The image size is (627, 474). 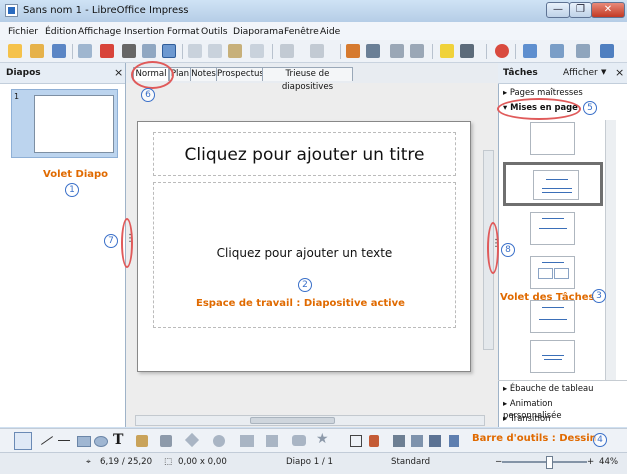 I want to click on layout-title-only, so click(x=552, y=228).